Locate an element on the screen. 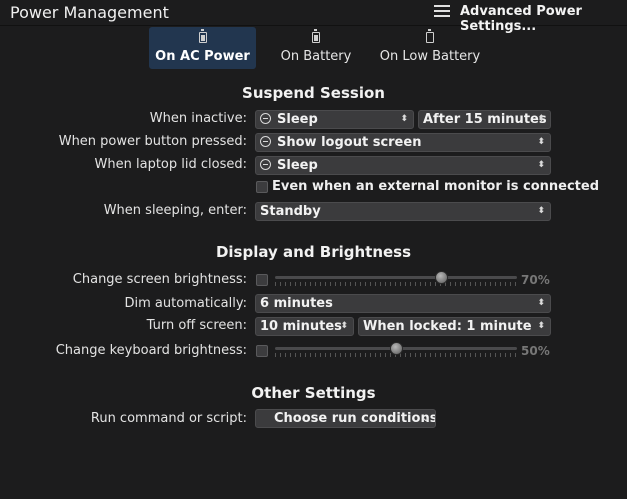  turn-off-when-locked-select: When locked: 1 minute ⬍ is located at coordinates (454, 326).